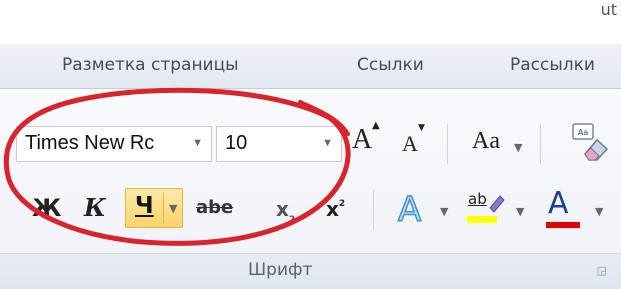 Image resolution: width=621 pixels, height=289 pixels. Describe the element at coordinates (486, 141) in the screenshot. I see `change-case-button: Aa` at that location.